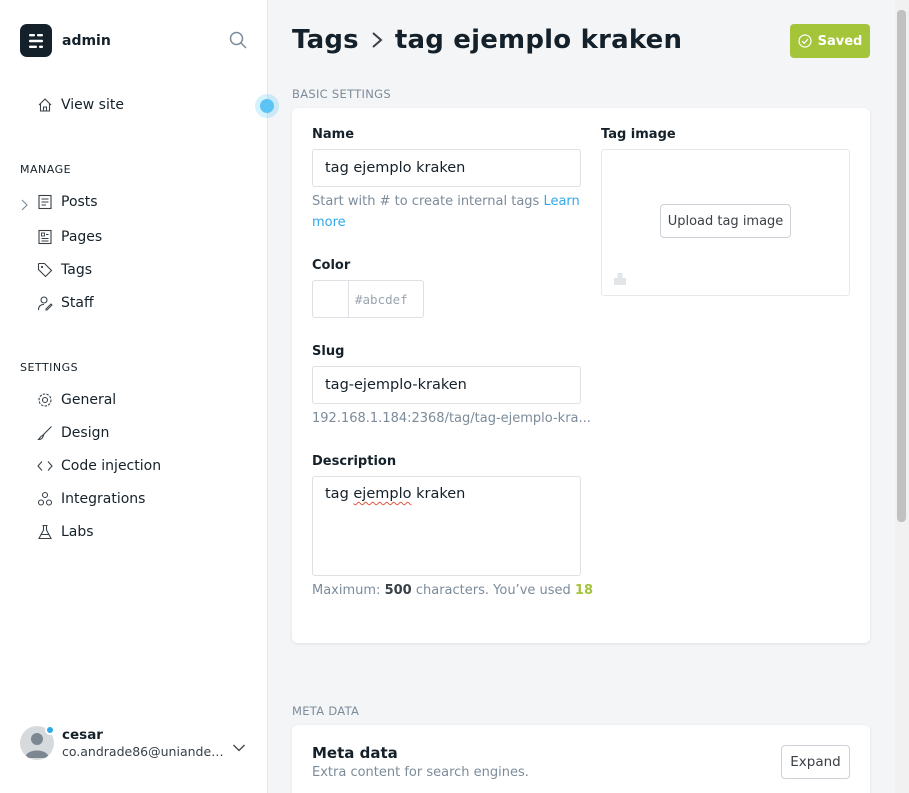 Image resolution: width=909 pixels, height=793 pixels. I want to click on sidebar-item-staff: Staff, so click(65, 303).